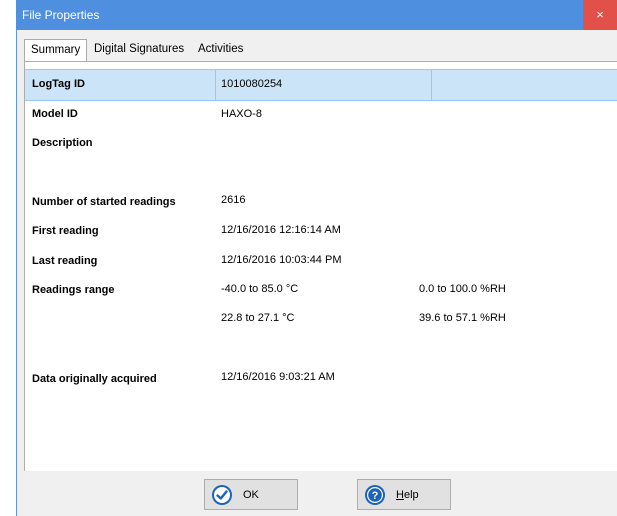  I want to click on window-background-left, so click(8, 258).